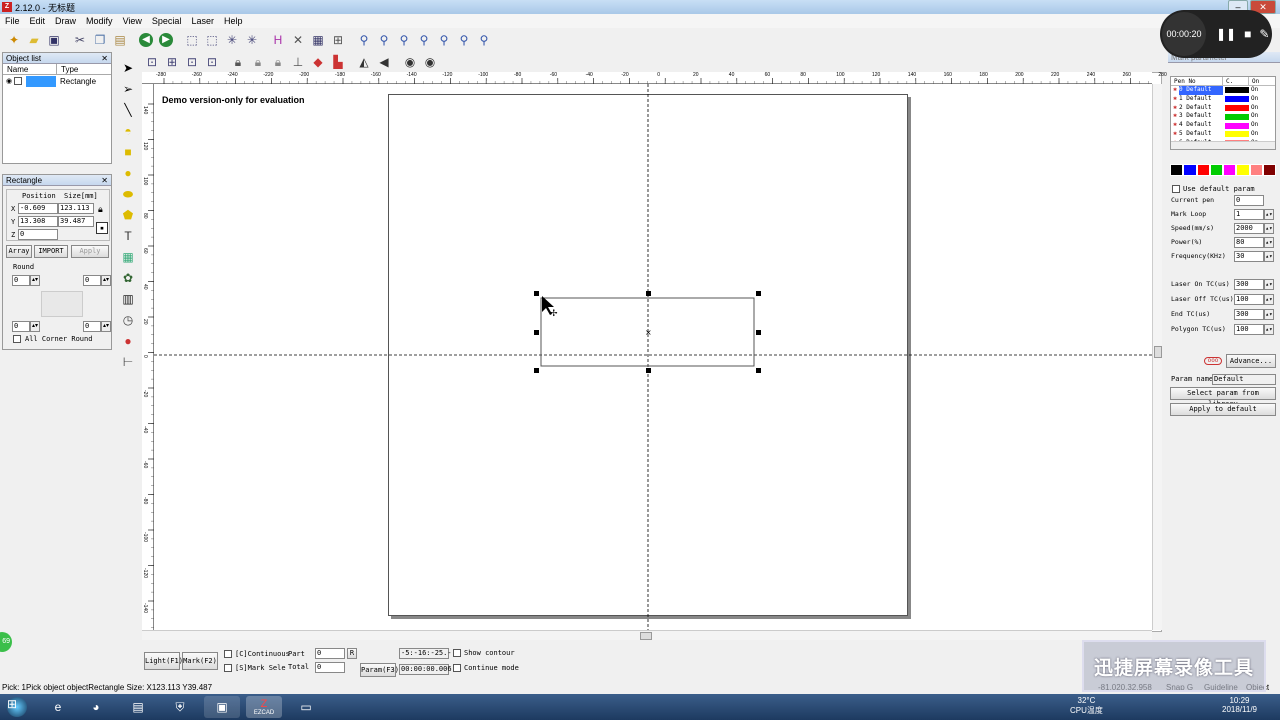 This screenshot has height=720, width=1280. Describe the element at coordinates (384, 40) in the screenshot. I see `zoom-in-icon: ⚲` at that location.